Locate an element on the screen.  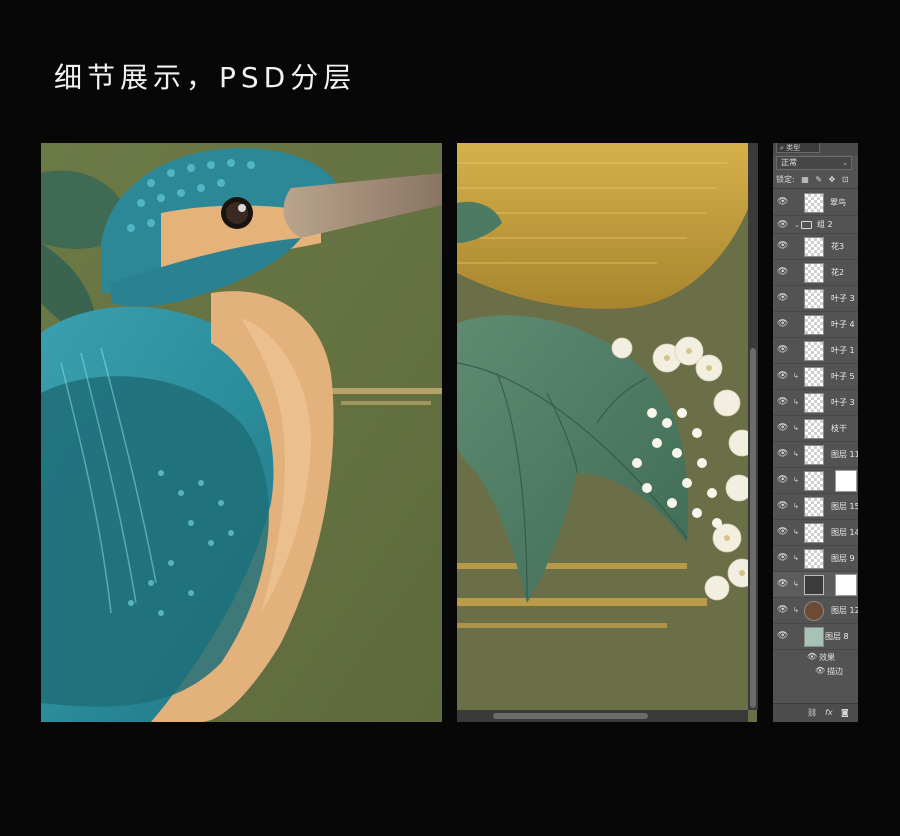
lock-transparent-icon: ▦ is located at coordinates (805, 179).